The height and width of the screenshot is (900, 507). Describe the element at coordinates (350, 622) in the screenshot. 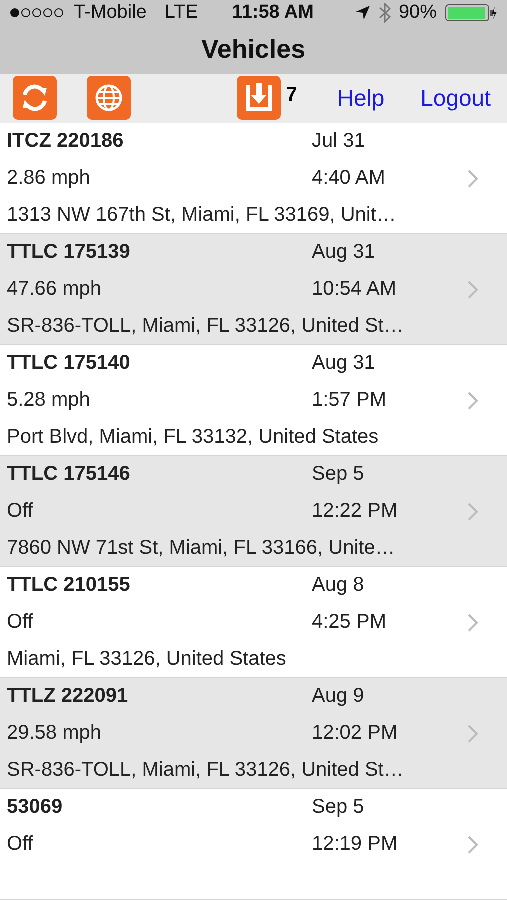

I see `report-time: 4:25 PM` at that location.